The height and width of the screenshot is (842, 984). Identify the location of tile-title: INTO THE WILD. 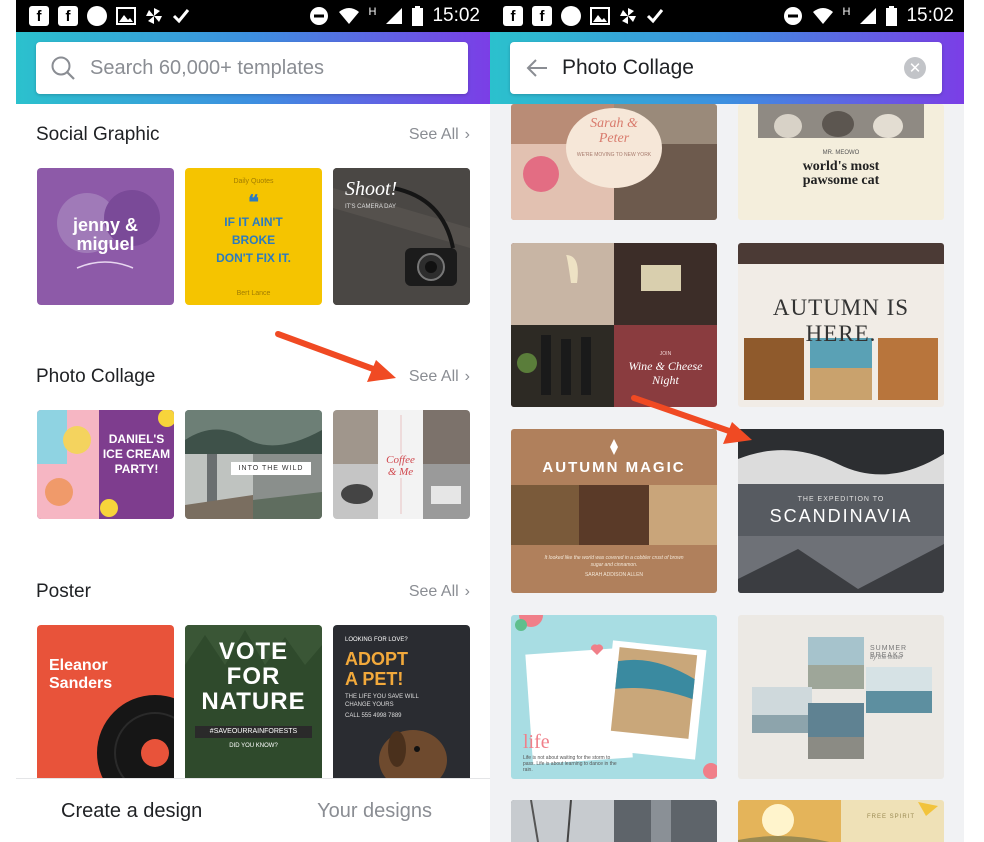
(271, 468).